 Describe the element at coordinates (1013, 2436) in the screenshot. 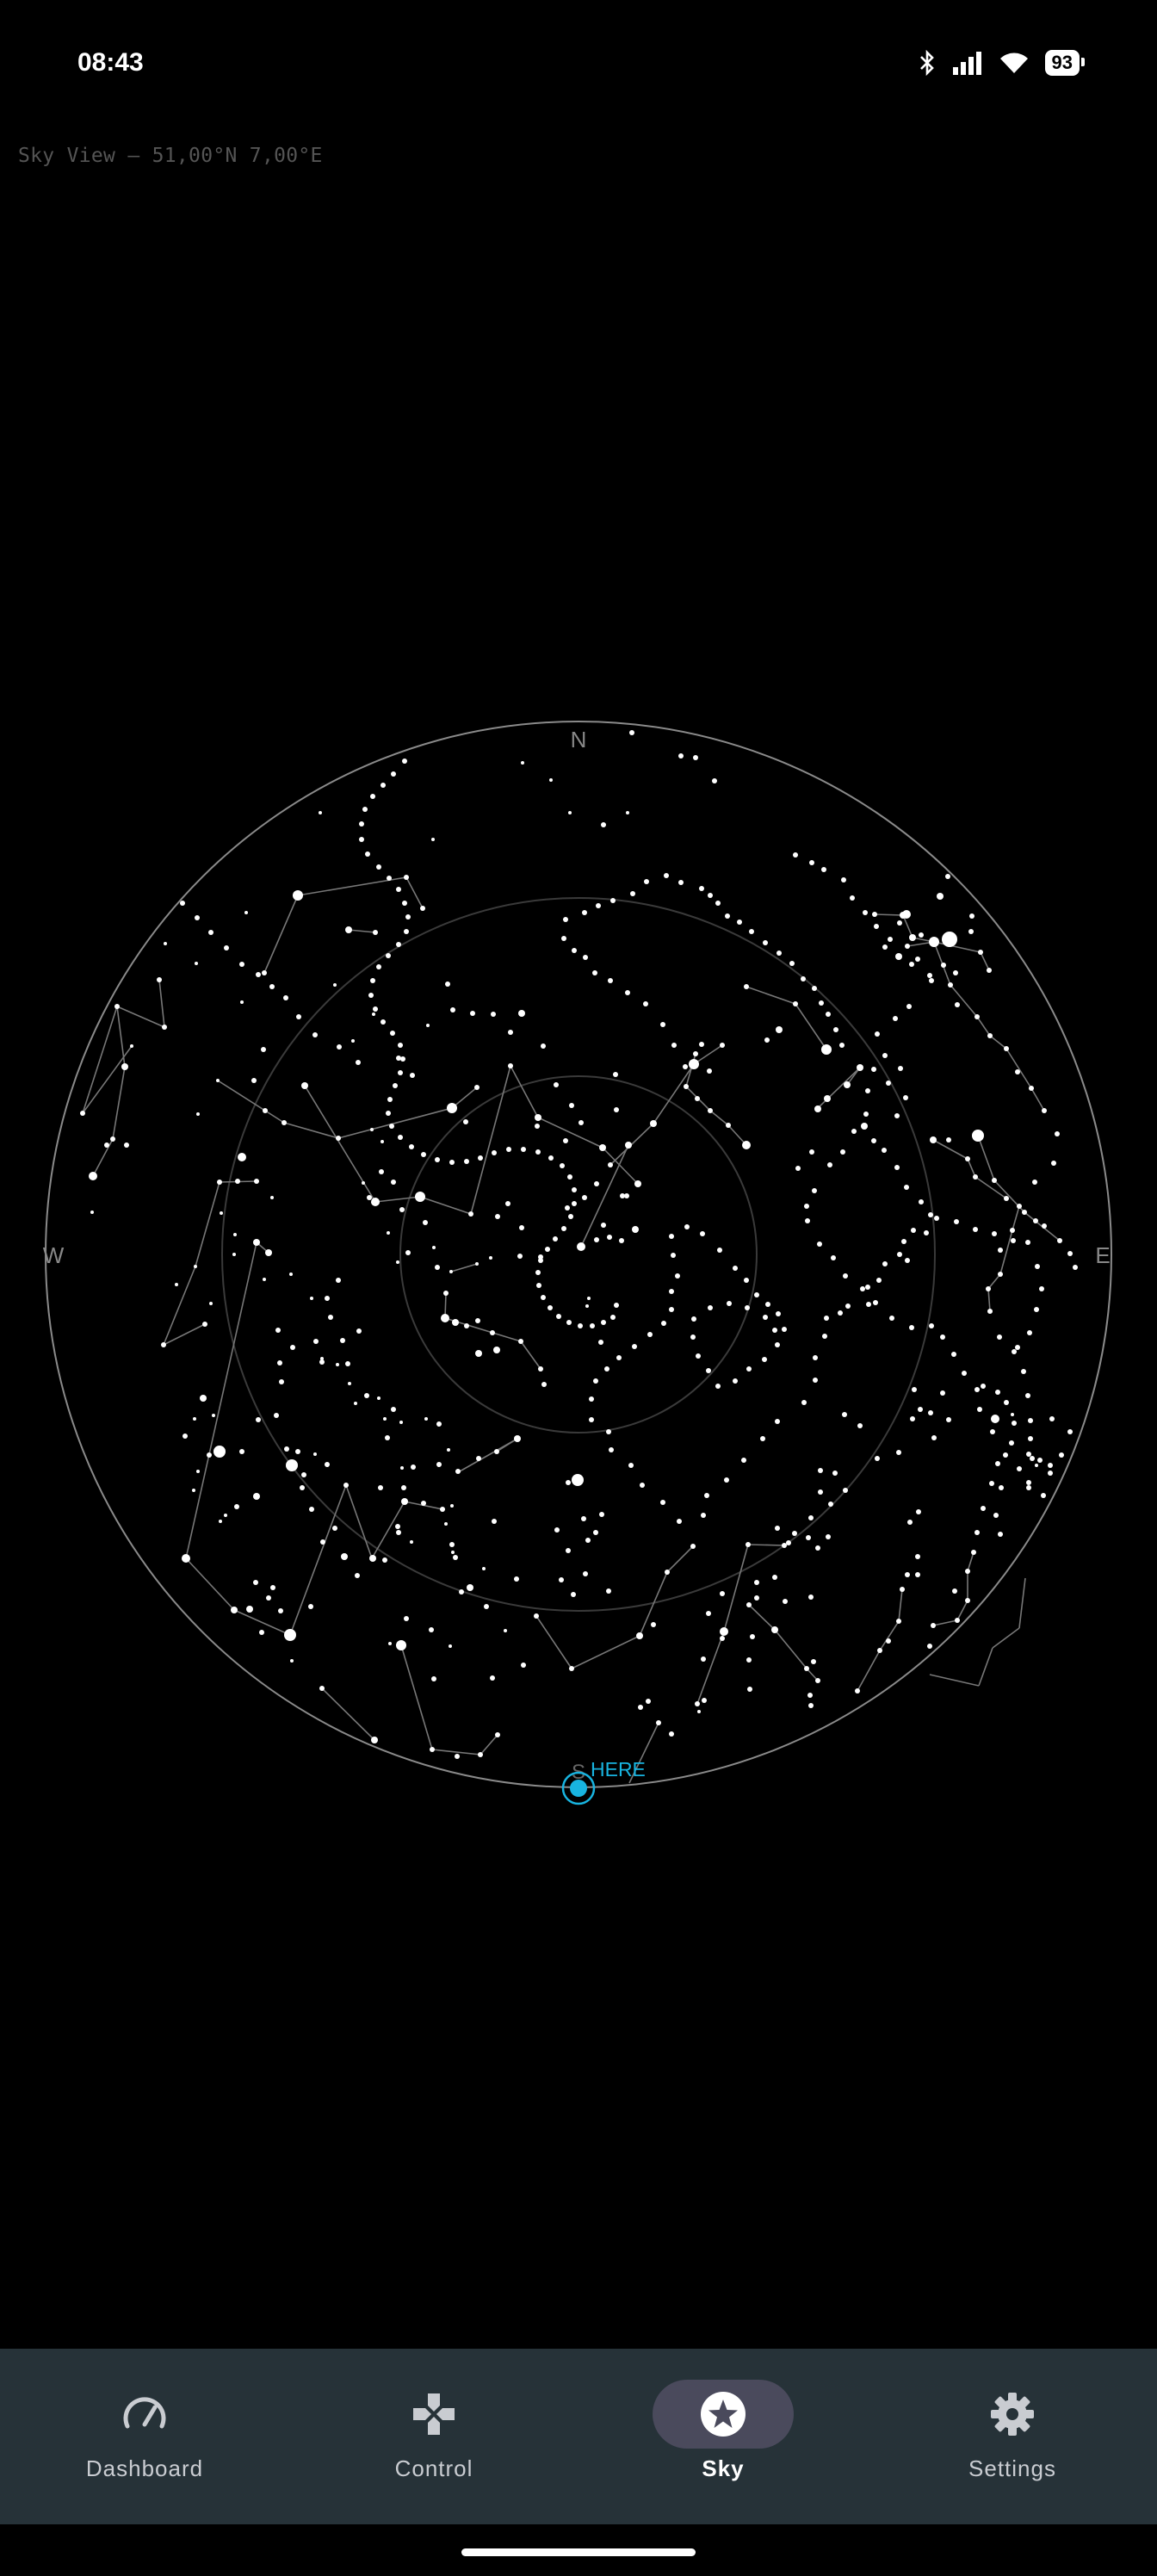

I see `nav-settings: Settings` at that location.